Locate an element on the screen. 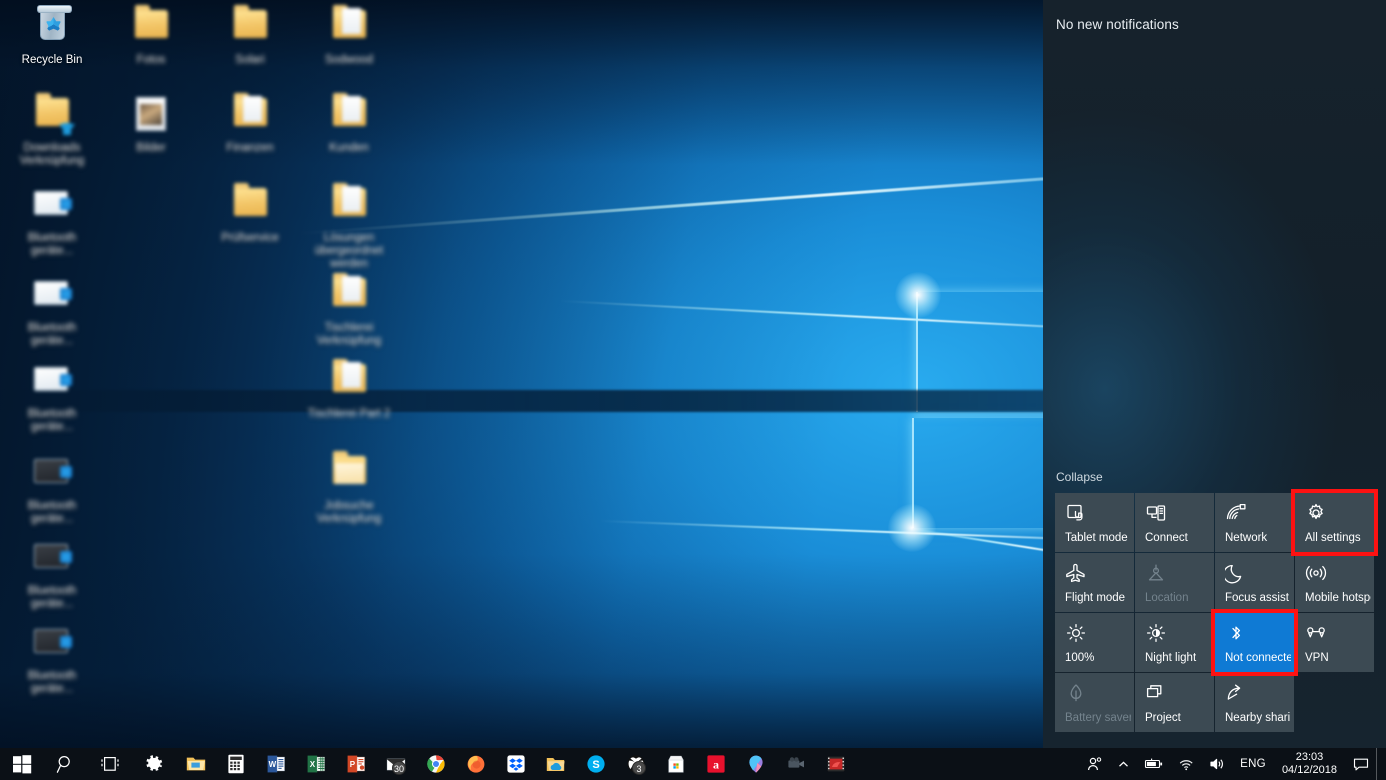 The width and height of the screenshot is (1386, 780). taskbar-app-maps is located at coordinates (756, 764).